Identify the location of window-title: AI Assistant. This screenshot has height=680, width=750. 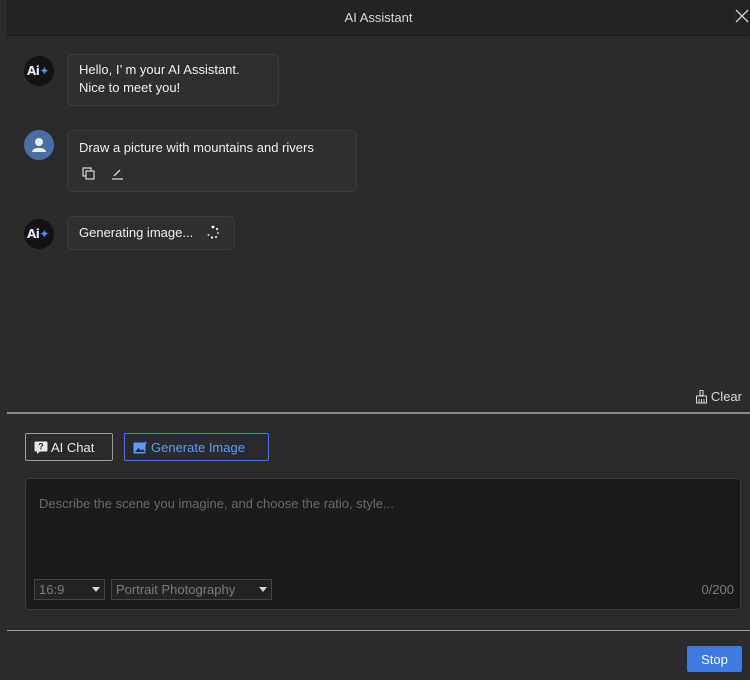
(378, 17).